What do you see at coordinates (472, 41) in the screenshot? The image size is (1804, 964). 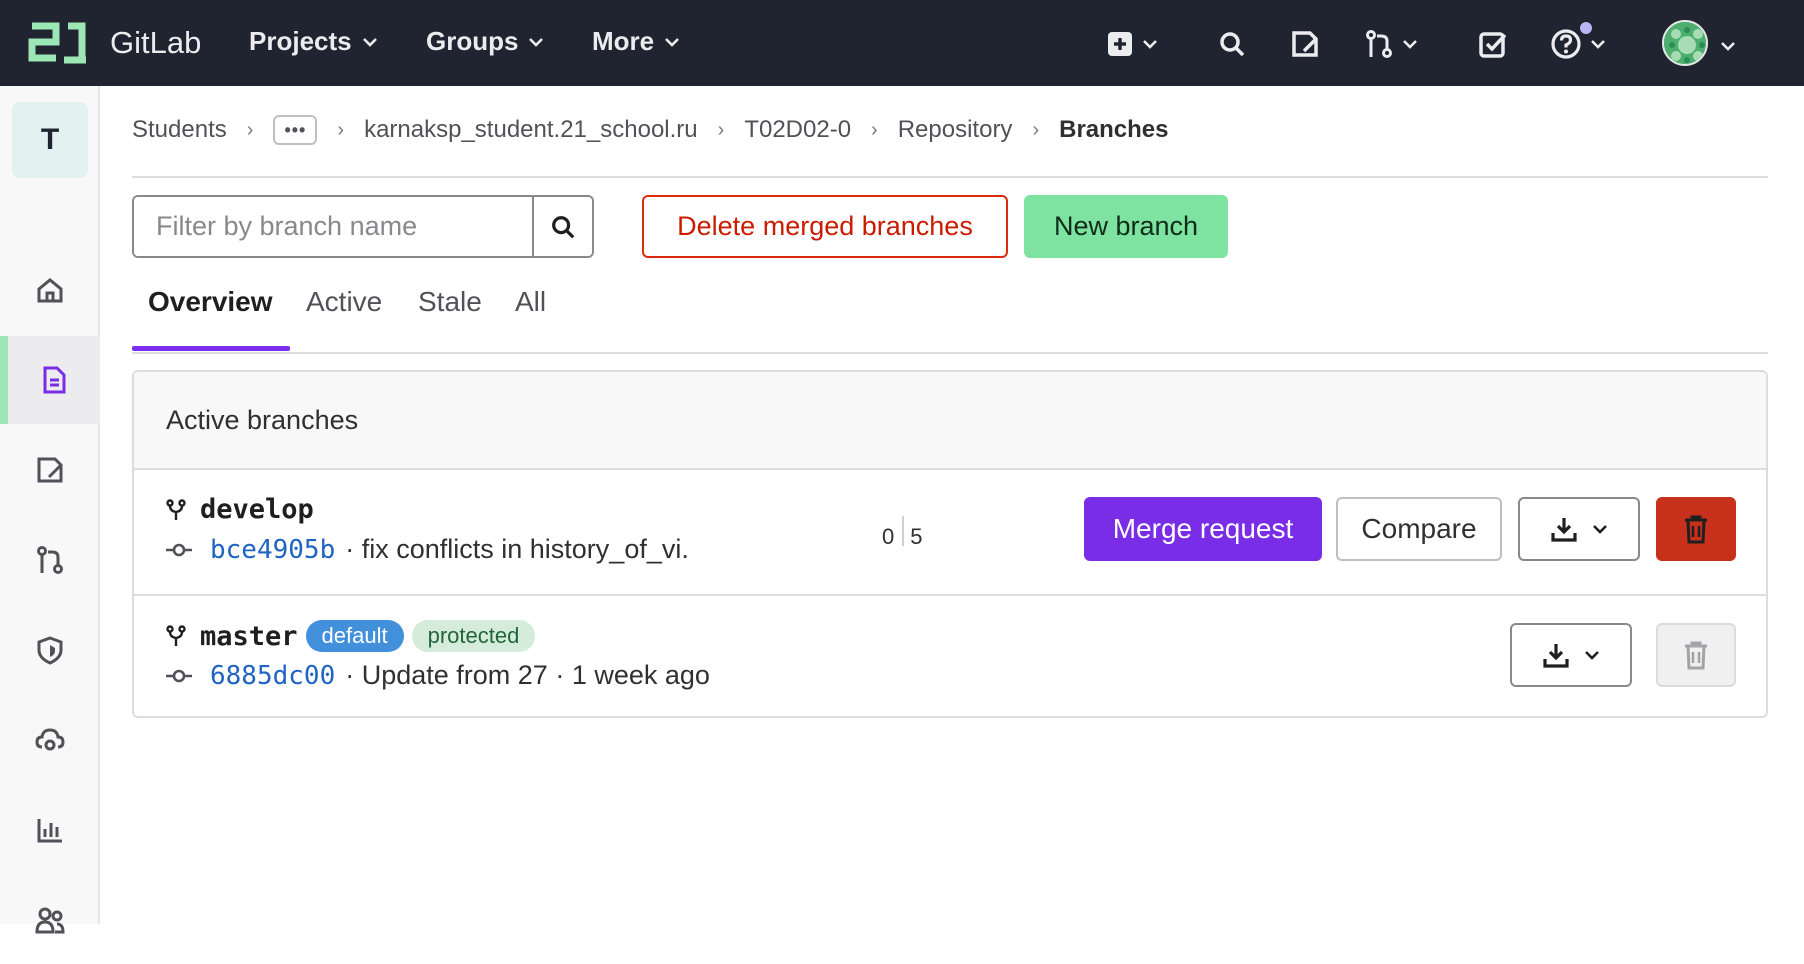 I see `nav-groups-label: Groups` at bounding box center [472, 41].